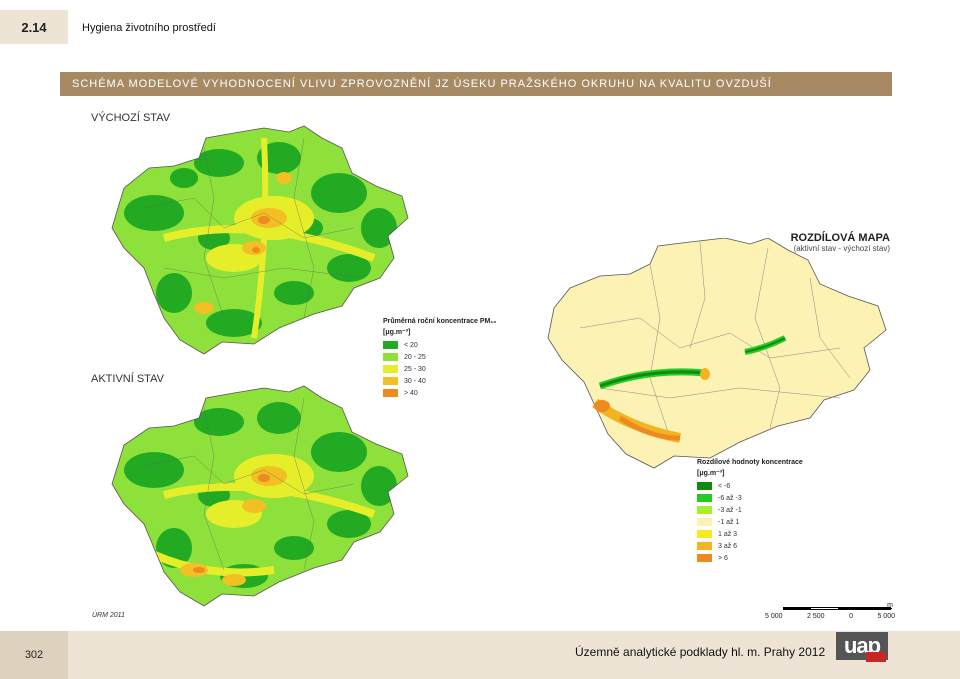 The width and height of the screenshot is (960, 679). What do you see at coordinates (149, 28) in the screenshot?
I see `chapter-title: Hygiena životního prostředí` at bounding box center [149, 28].